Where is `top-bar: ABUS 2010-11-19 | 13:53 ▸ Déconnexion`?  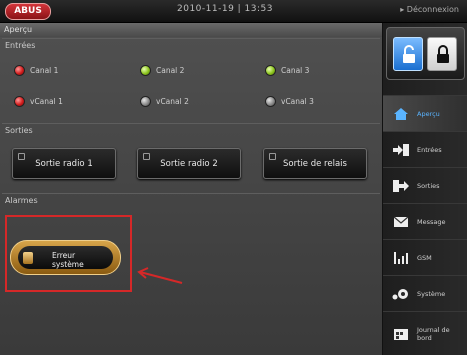 top-bar: ABUS 2010-11-19 | 13:53 ▸ Déconnexion is located at coordinates (233, 11).